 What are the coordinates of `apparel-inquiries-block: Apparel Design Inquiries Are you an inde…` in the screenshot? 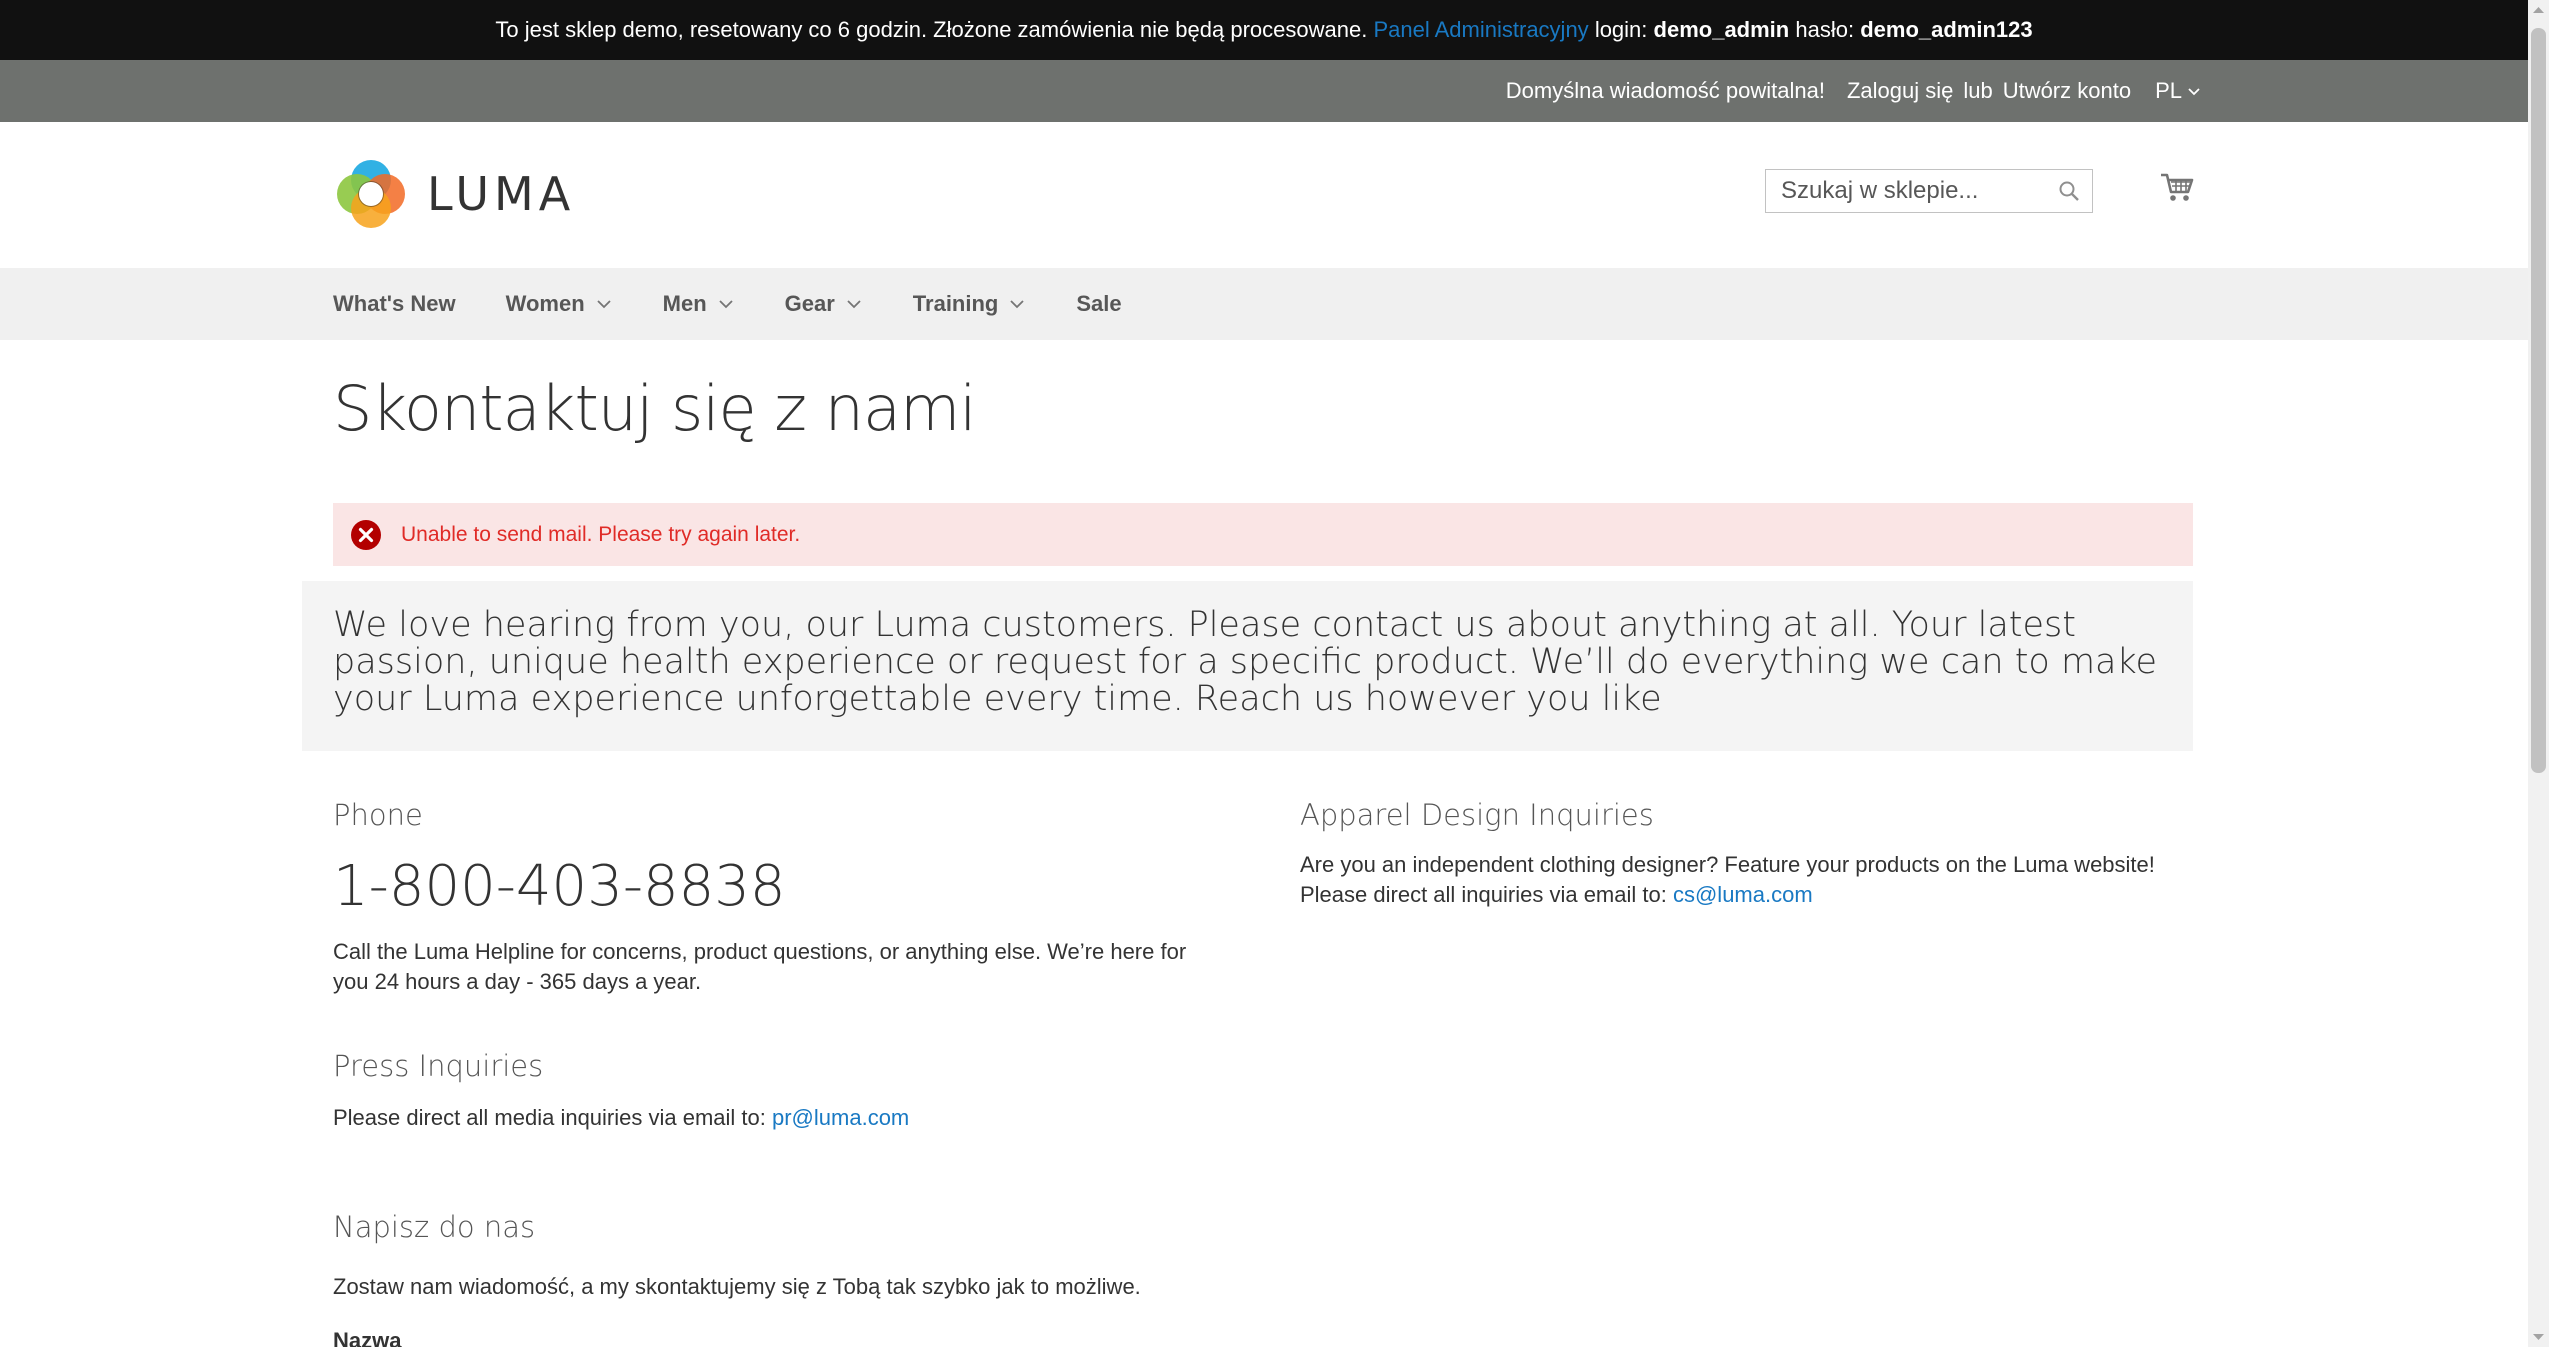 It's located at (1750, 854).